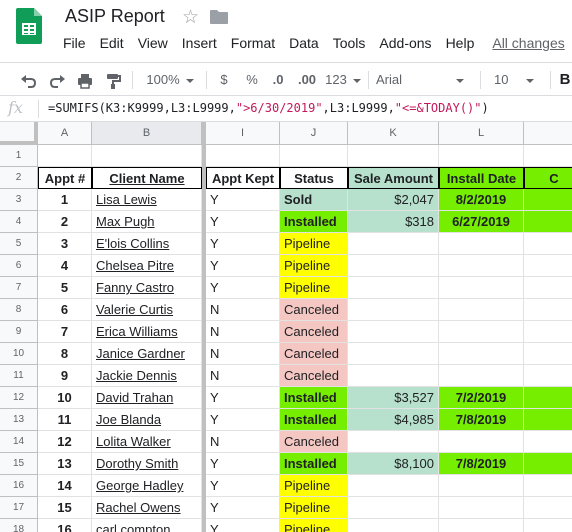  What do you see at coordinates (65, 244) in the screenshot?
I see `appt-number-cell: 3` at bounding box center [65, 244].